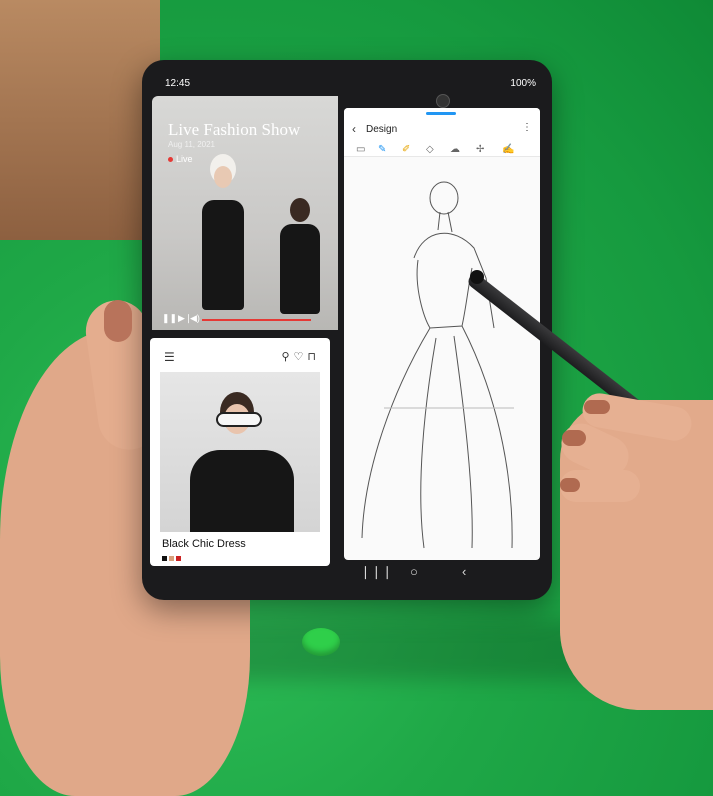 This screenshot has height=796, width=713. I want to click on color-swatch-red, so click(178, 558).